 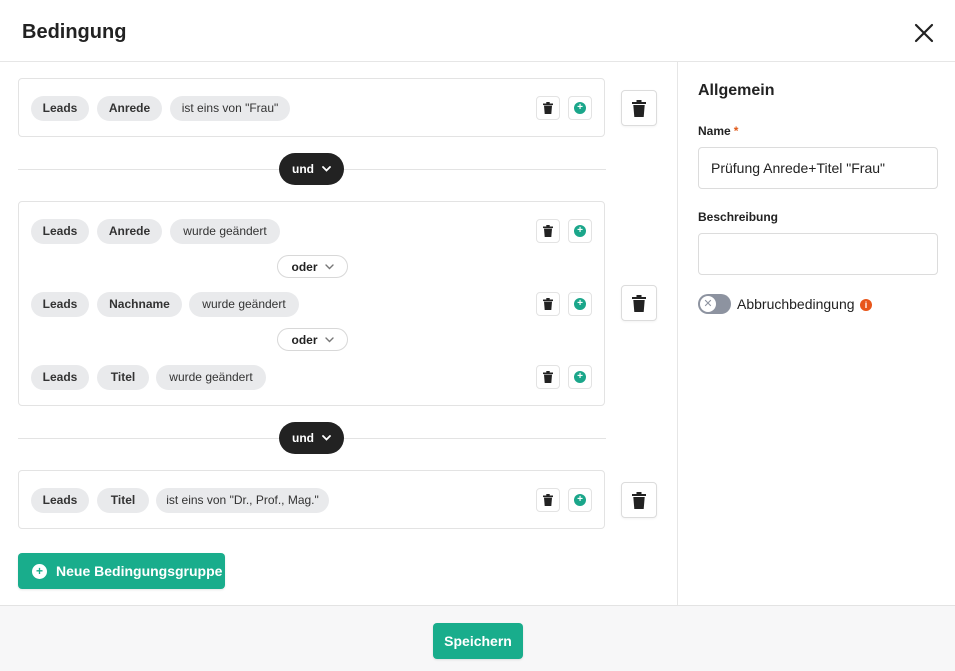 What do you see at coordinates (708, 304) in the screenshot?
I see `toggle-x-icon: ✕` at bounding box center [708, 304].